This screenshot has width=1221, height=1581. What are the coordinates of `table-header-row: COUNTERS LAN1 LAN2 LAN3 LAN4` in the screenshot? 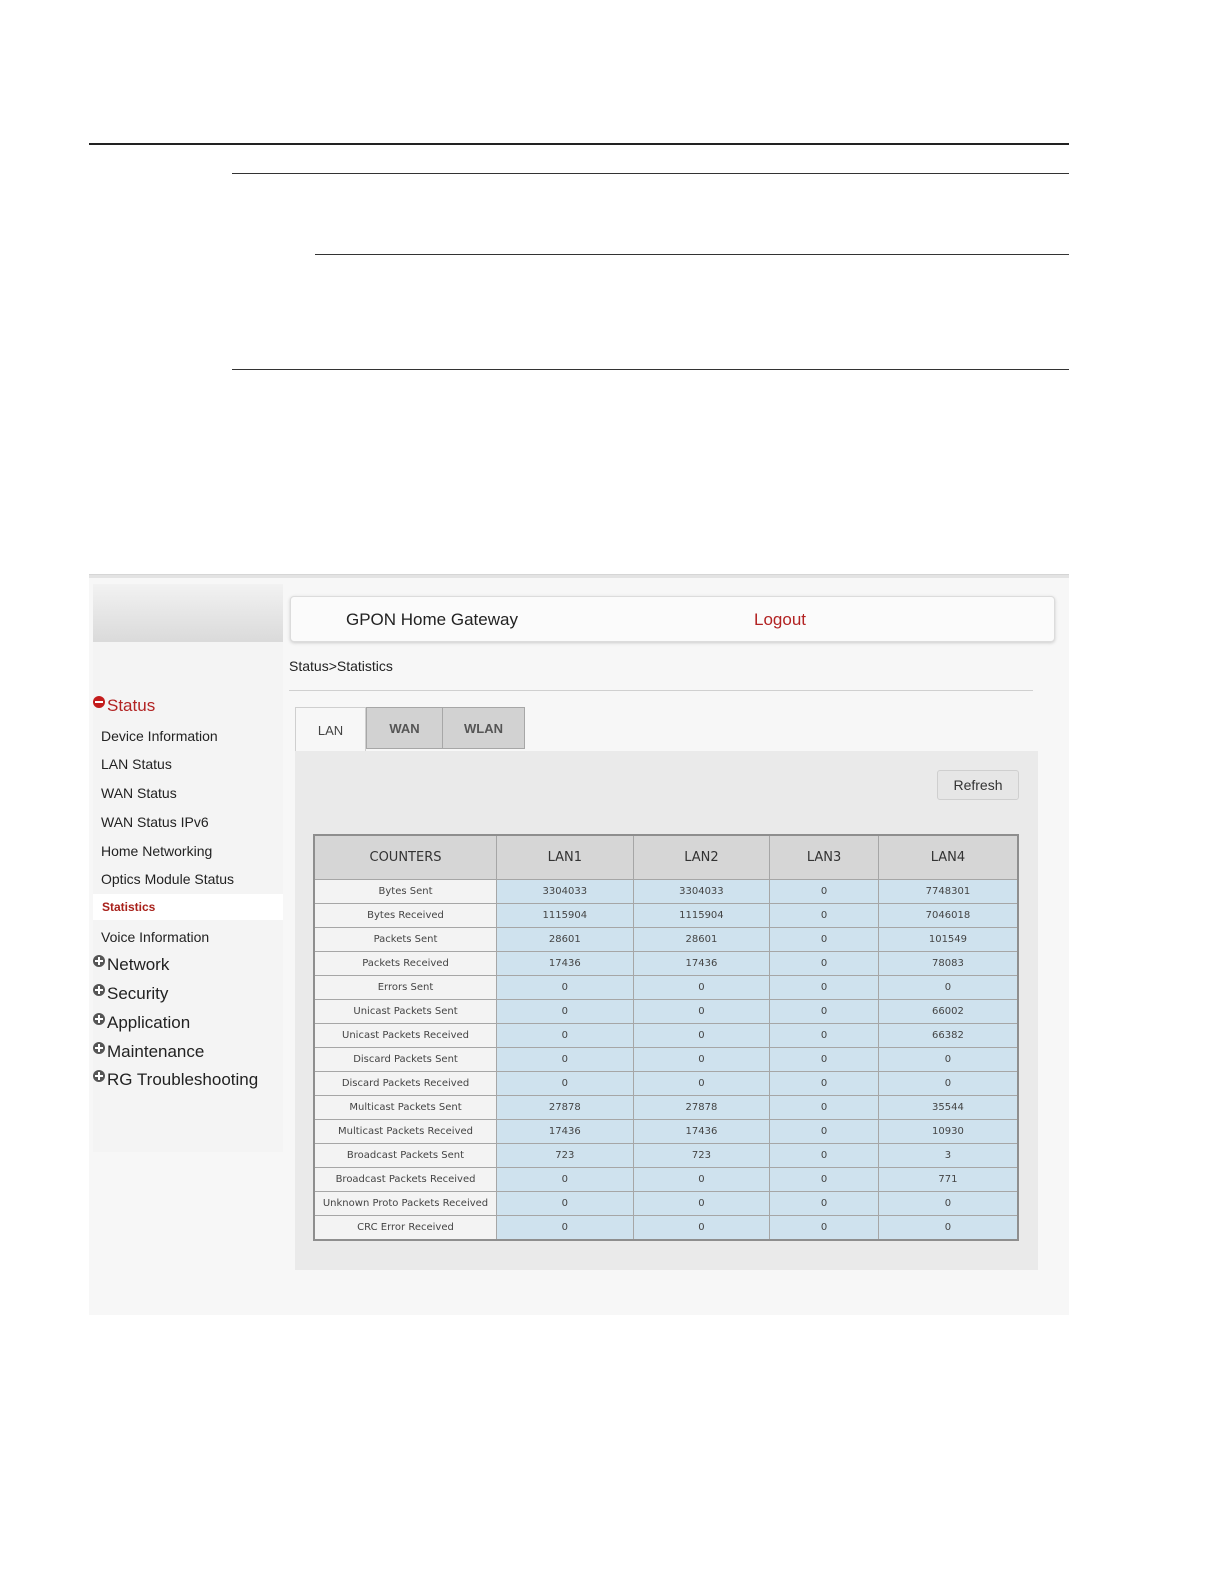 It's located at (666, 857).